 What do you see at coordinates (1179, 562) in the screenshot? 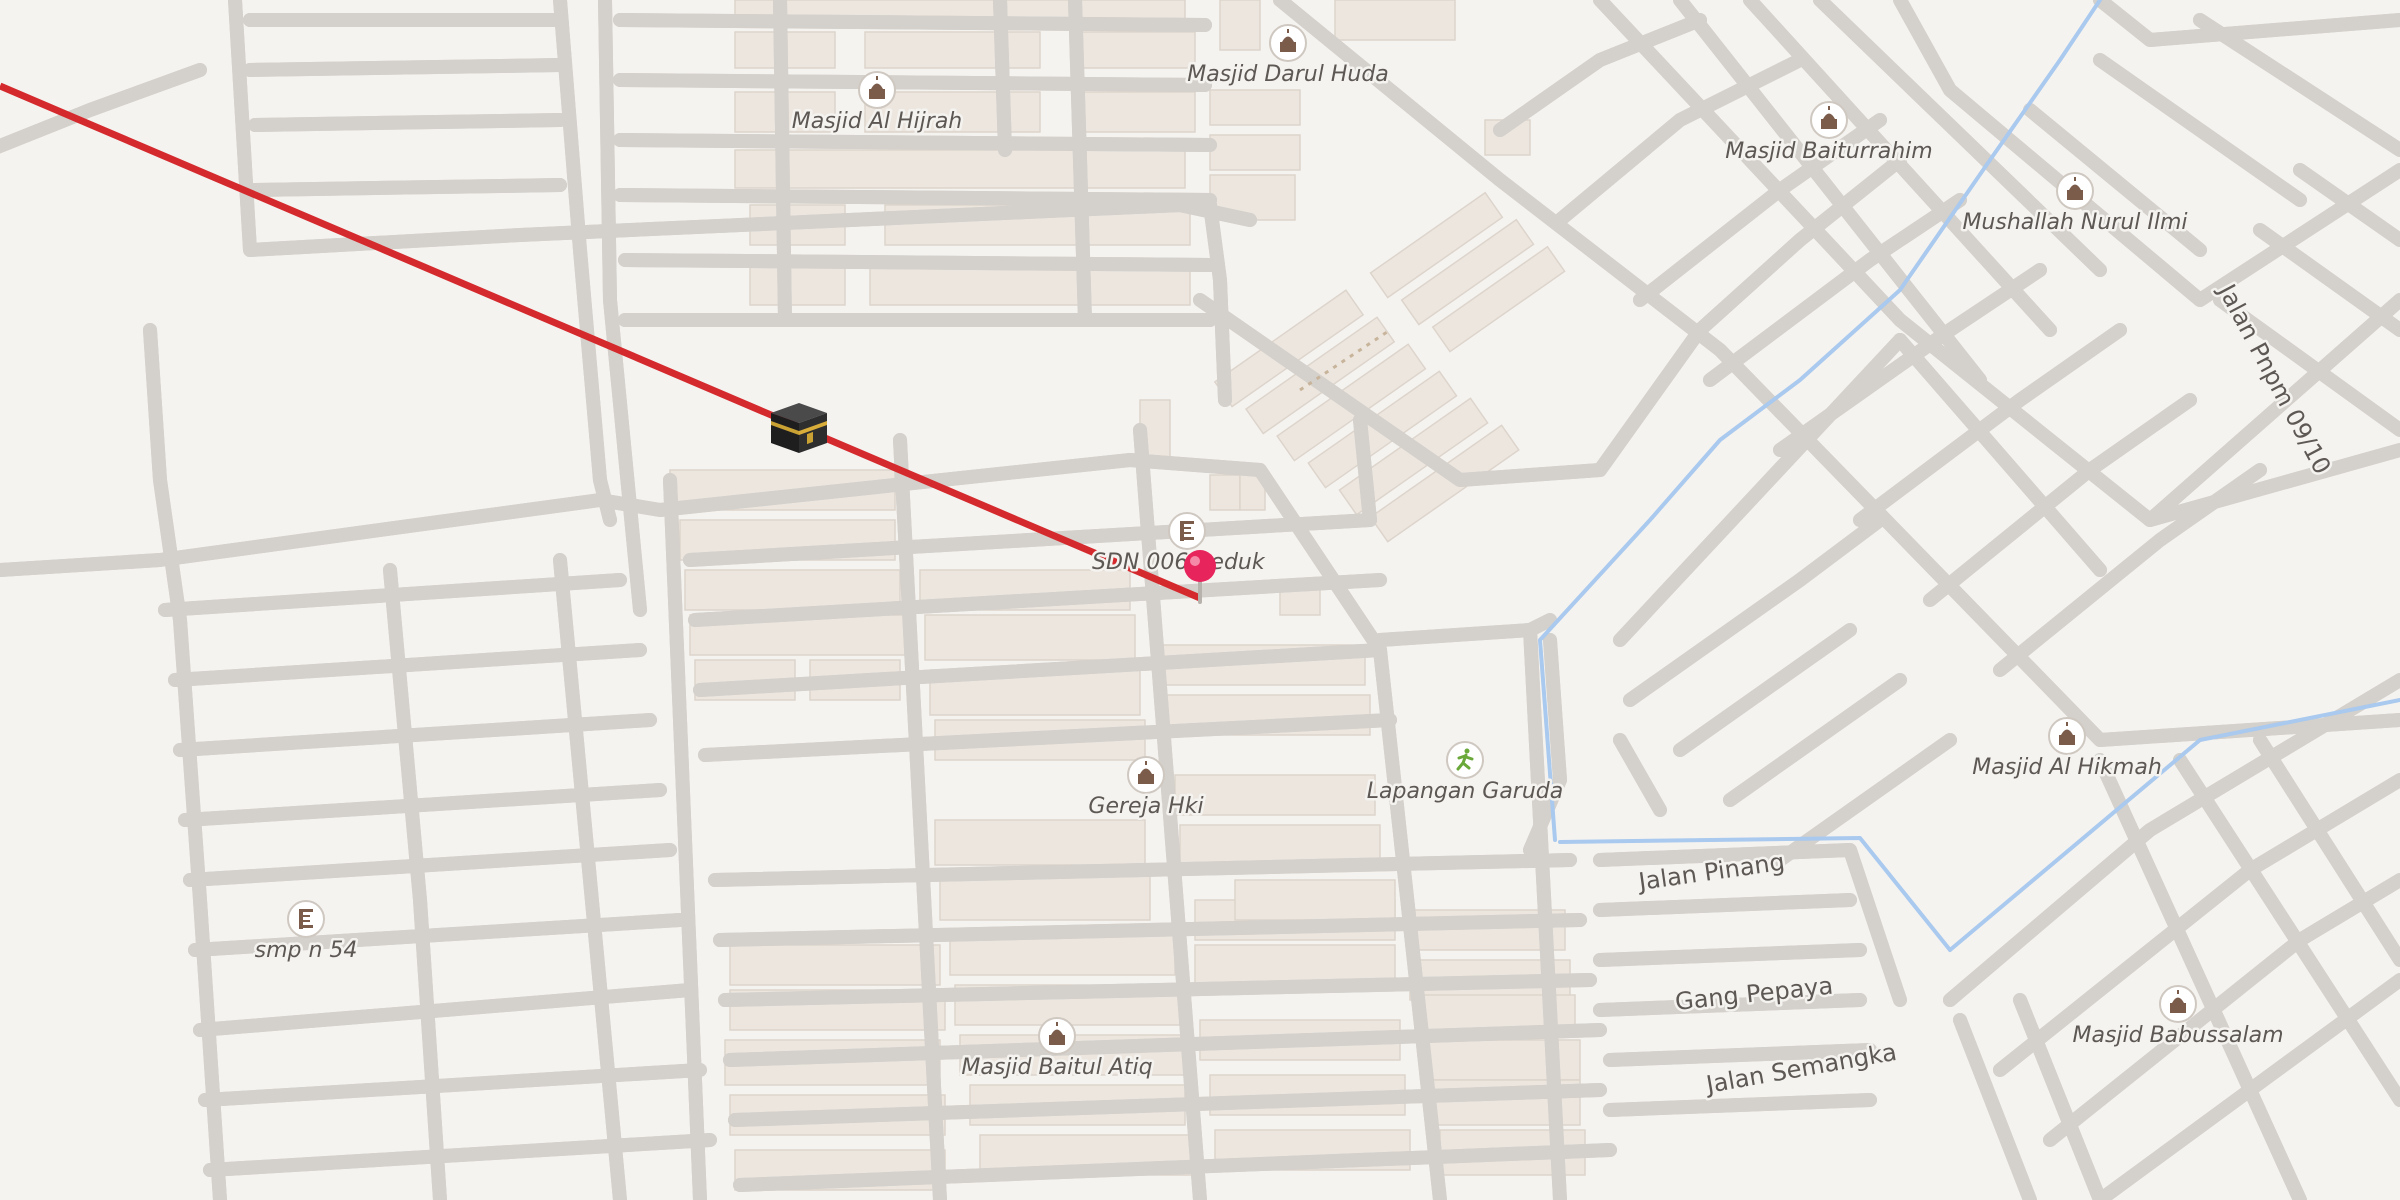
I see `poi-label: SDN 006 Beduk` at bounding box center [1179, 562].